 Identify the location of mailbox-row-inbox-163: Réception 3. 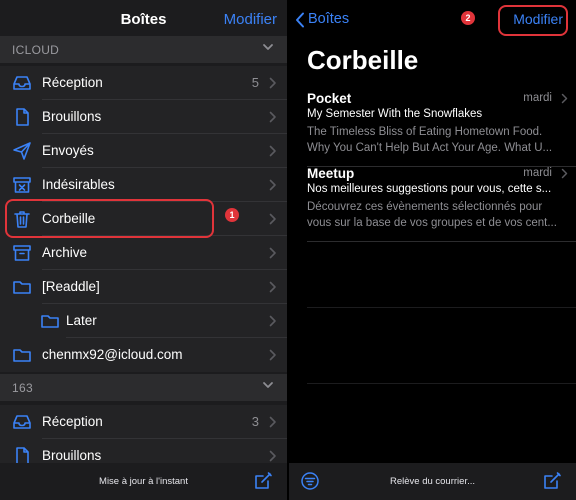
(143, 422).